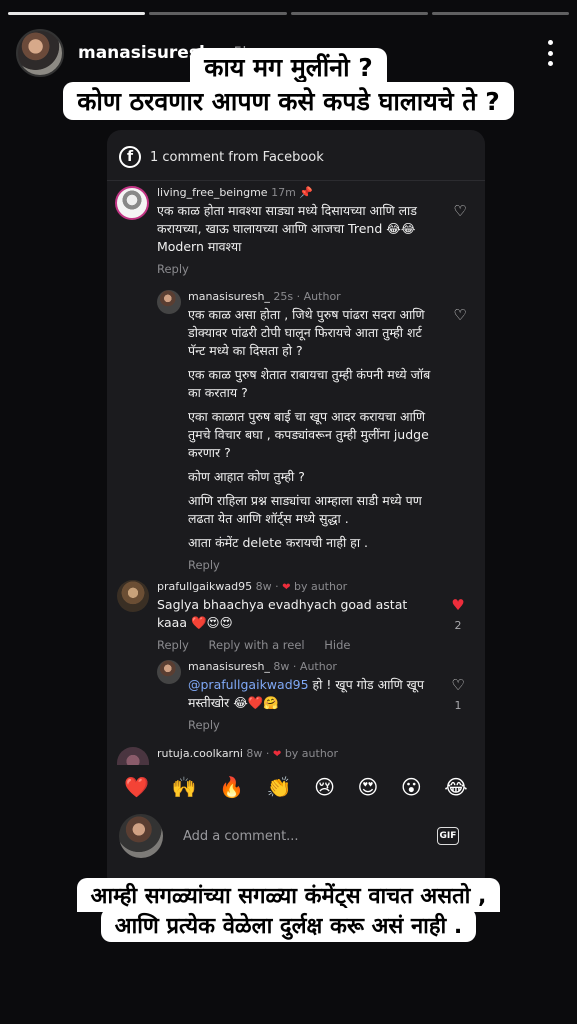 This screenshot has width=577, height=1024. What do you see at coordinates (200, 753) in the screenshot?
I see `comment-username: rutuja.coolkarni` at bounding box center [200, 753].